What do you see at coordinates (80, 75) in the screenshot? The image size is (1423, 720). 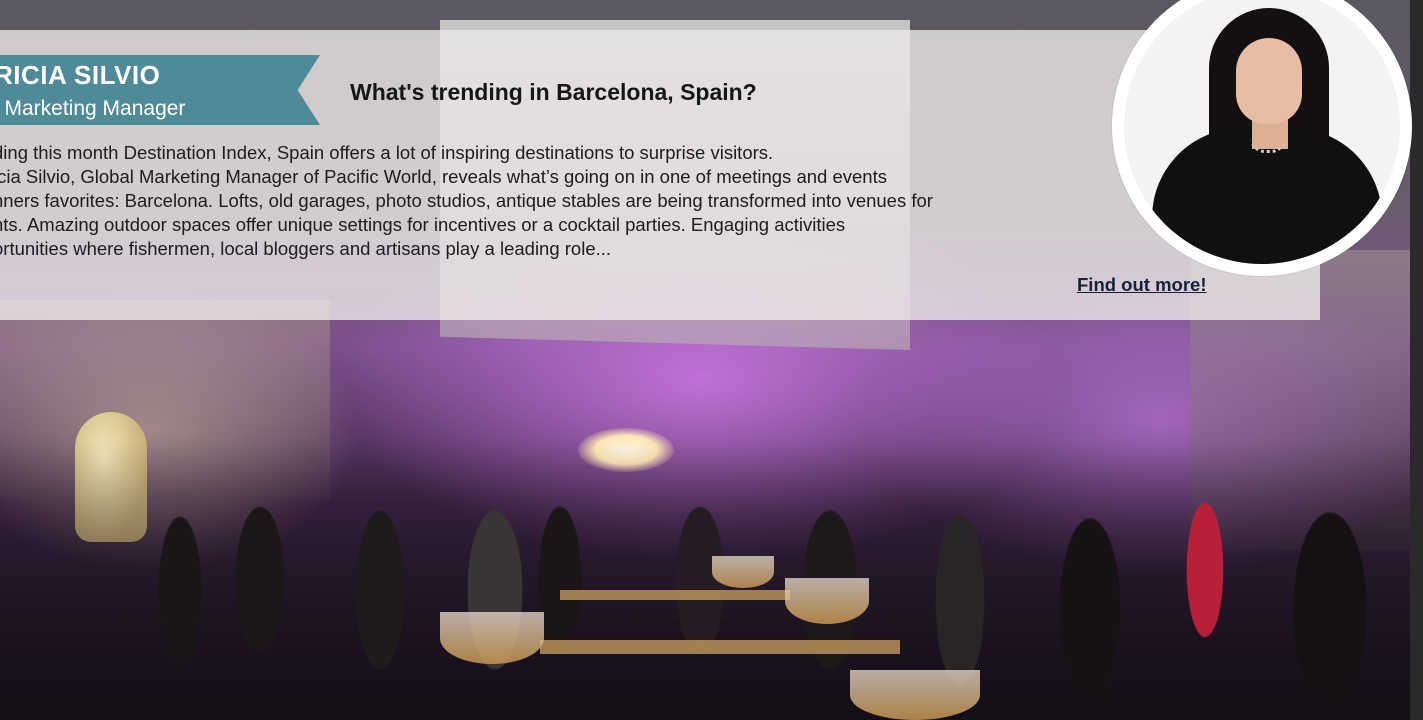 I see `person-name: RICIA SILVIO` at bounding box center [80, 75].